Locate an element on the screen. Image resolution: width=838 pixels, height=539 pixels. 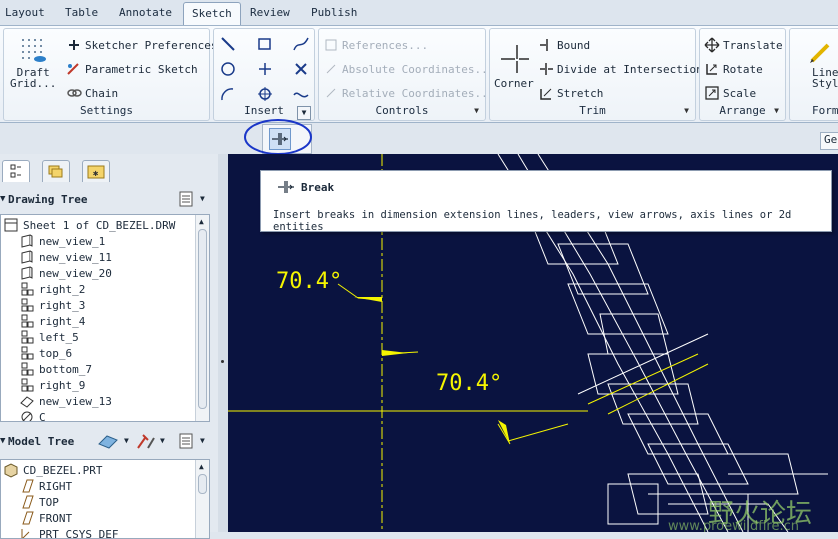
layers-icon is located at coordinates (56, 171).